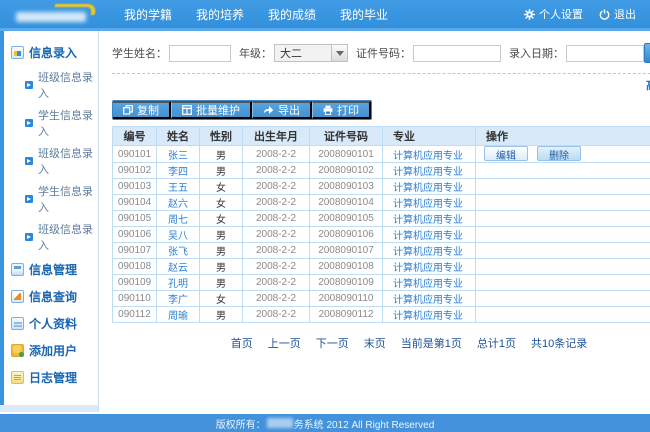 This screenshot has width=650, height=432. I want to click on sidebar-subitem-1-4: 学生信息录入, so click(51, 199).